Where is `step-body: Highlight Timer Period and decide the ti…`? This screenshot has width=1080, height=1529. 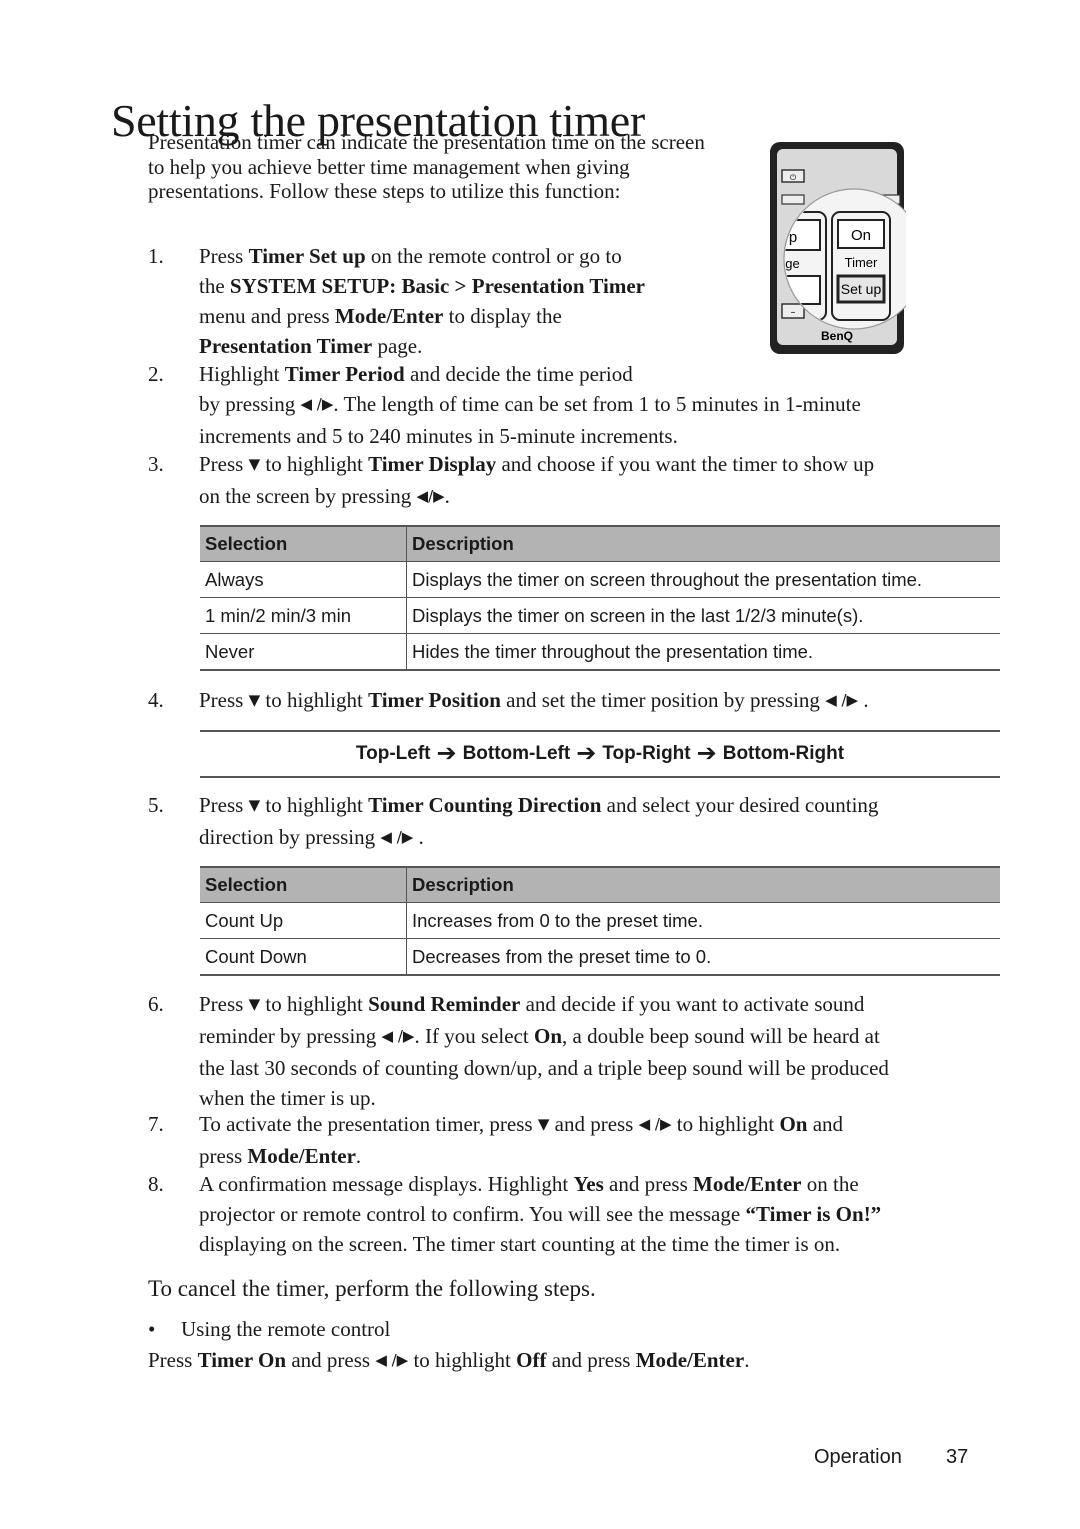
step-body: Highlight Timer Period and decide the ti… is located at coordinates (599, 405).